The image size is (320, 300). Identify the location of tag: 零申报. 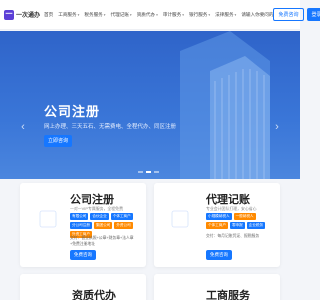
(237, 225).